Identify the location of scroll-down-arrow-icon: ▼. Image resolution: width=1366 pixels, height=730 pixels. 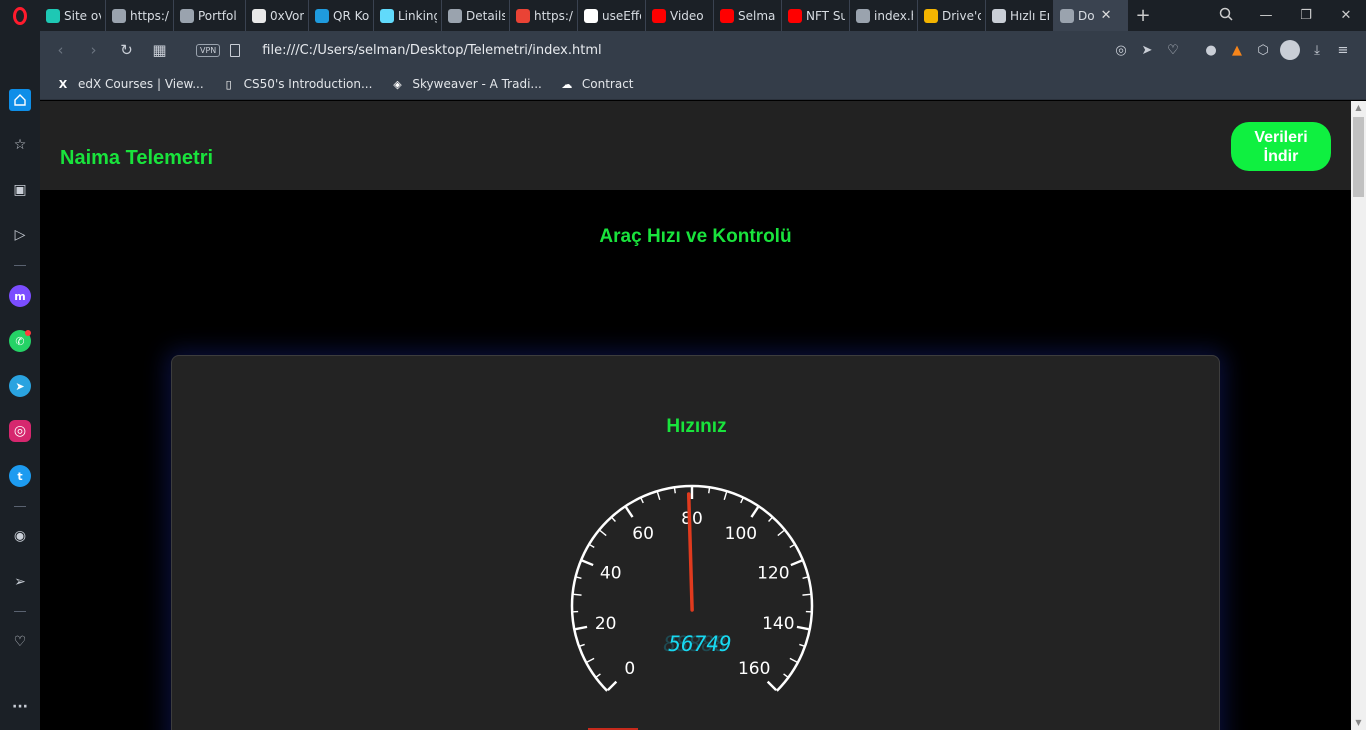
(1358, 723).